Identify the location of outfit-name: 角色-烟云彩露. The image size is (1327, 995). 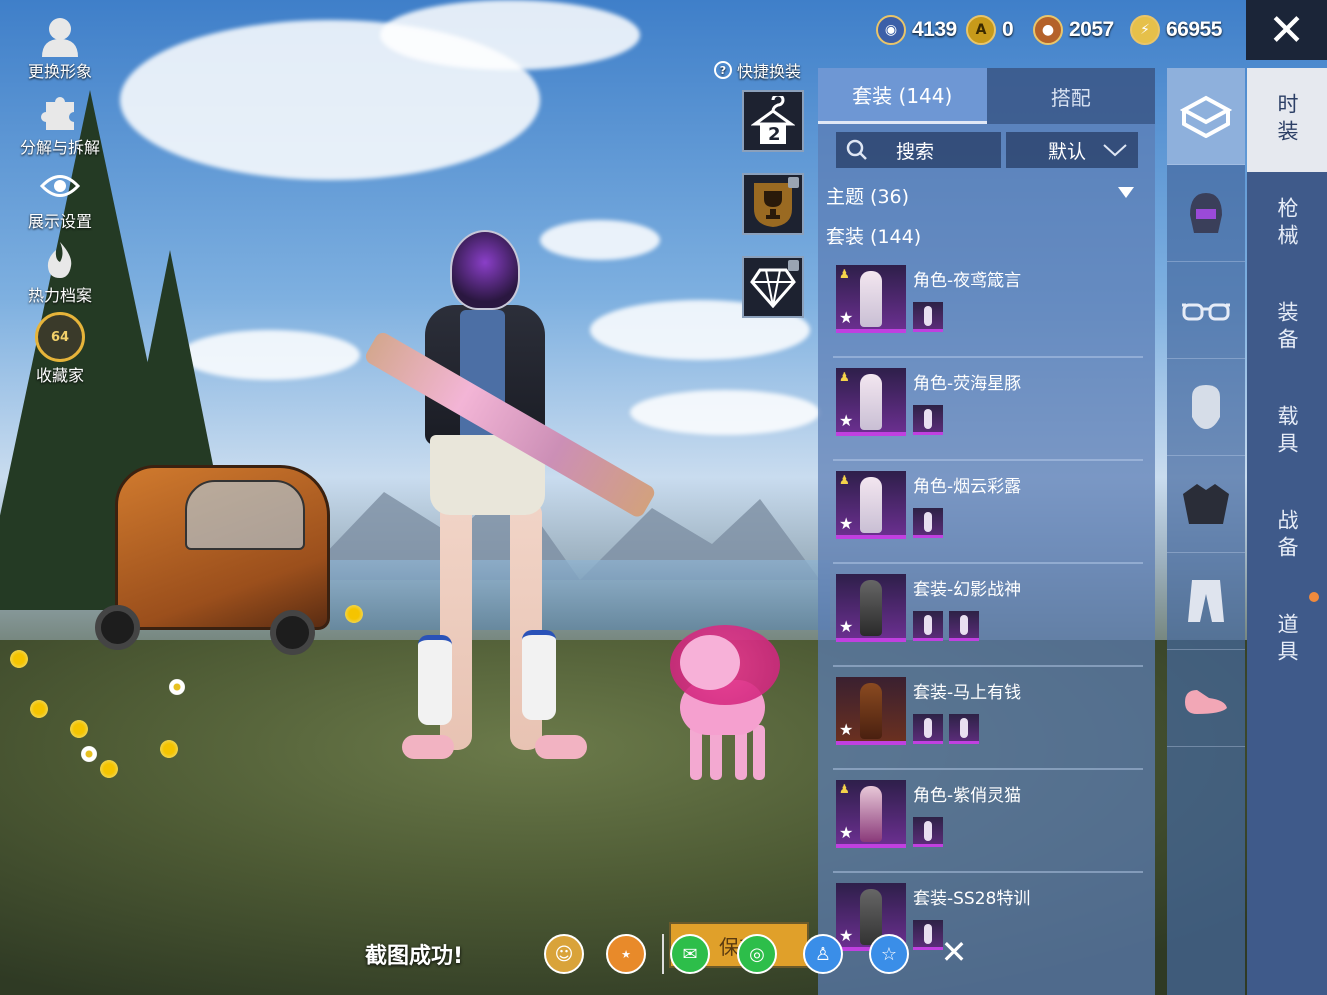
(967, 487).